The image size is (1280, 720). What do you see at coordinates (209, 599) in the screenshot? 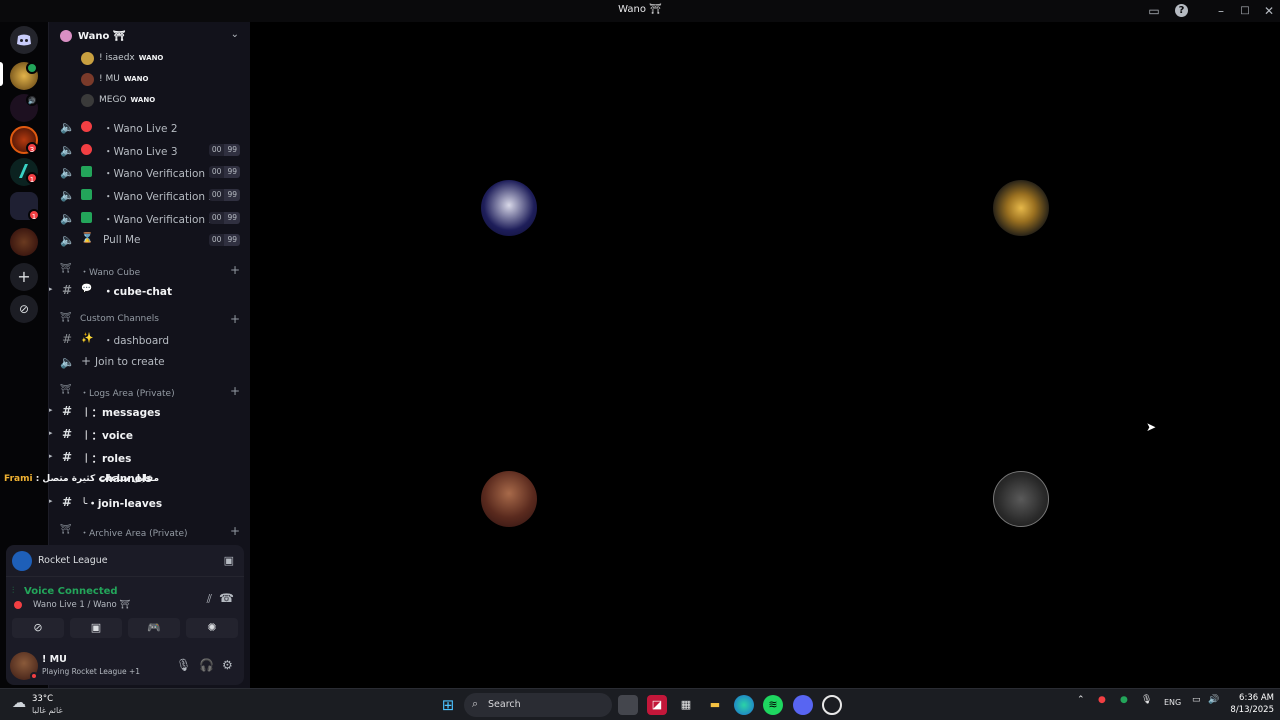
I see `noise-suppression-icon: ⫽` at bounding box center [209, 599].